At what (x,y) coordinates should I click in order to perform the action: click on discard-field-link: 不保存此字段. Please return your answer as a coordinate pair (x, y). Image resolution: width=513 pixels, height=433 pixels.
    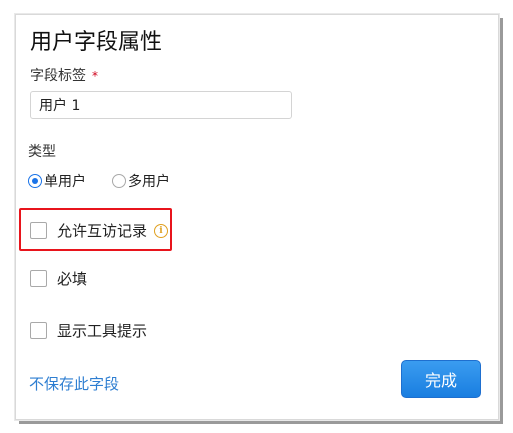
    Looking at the image, I should click on (74, 383).